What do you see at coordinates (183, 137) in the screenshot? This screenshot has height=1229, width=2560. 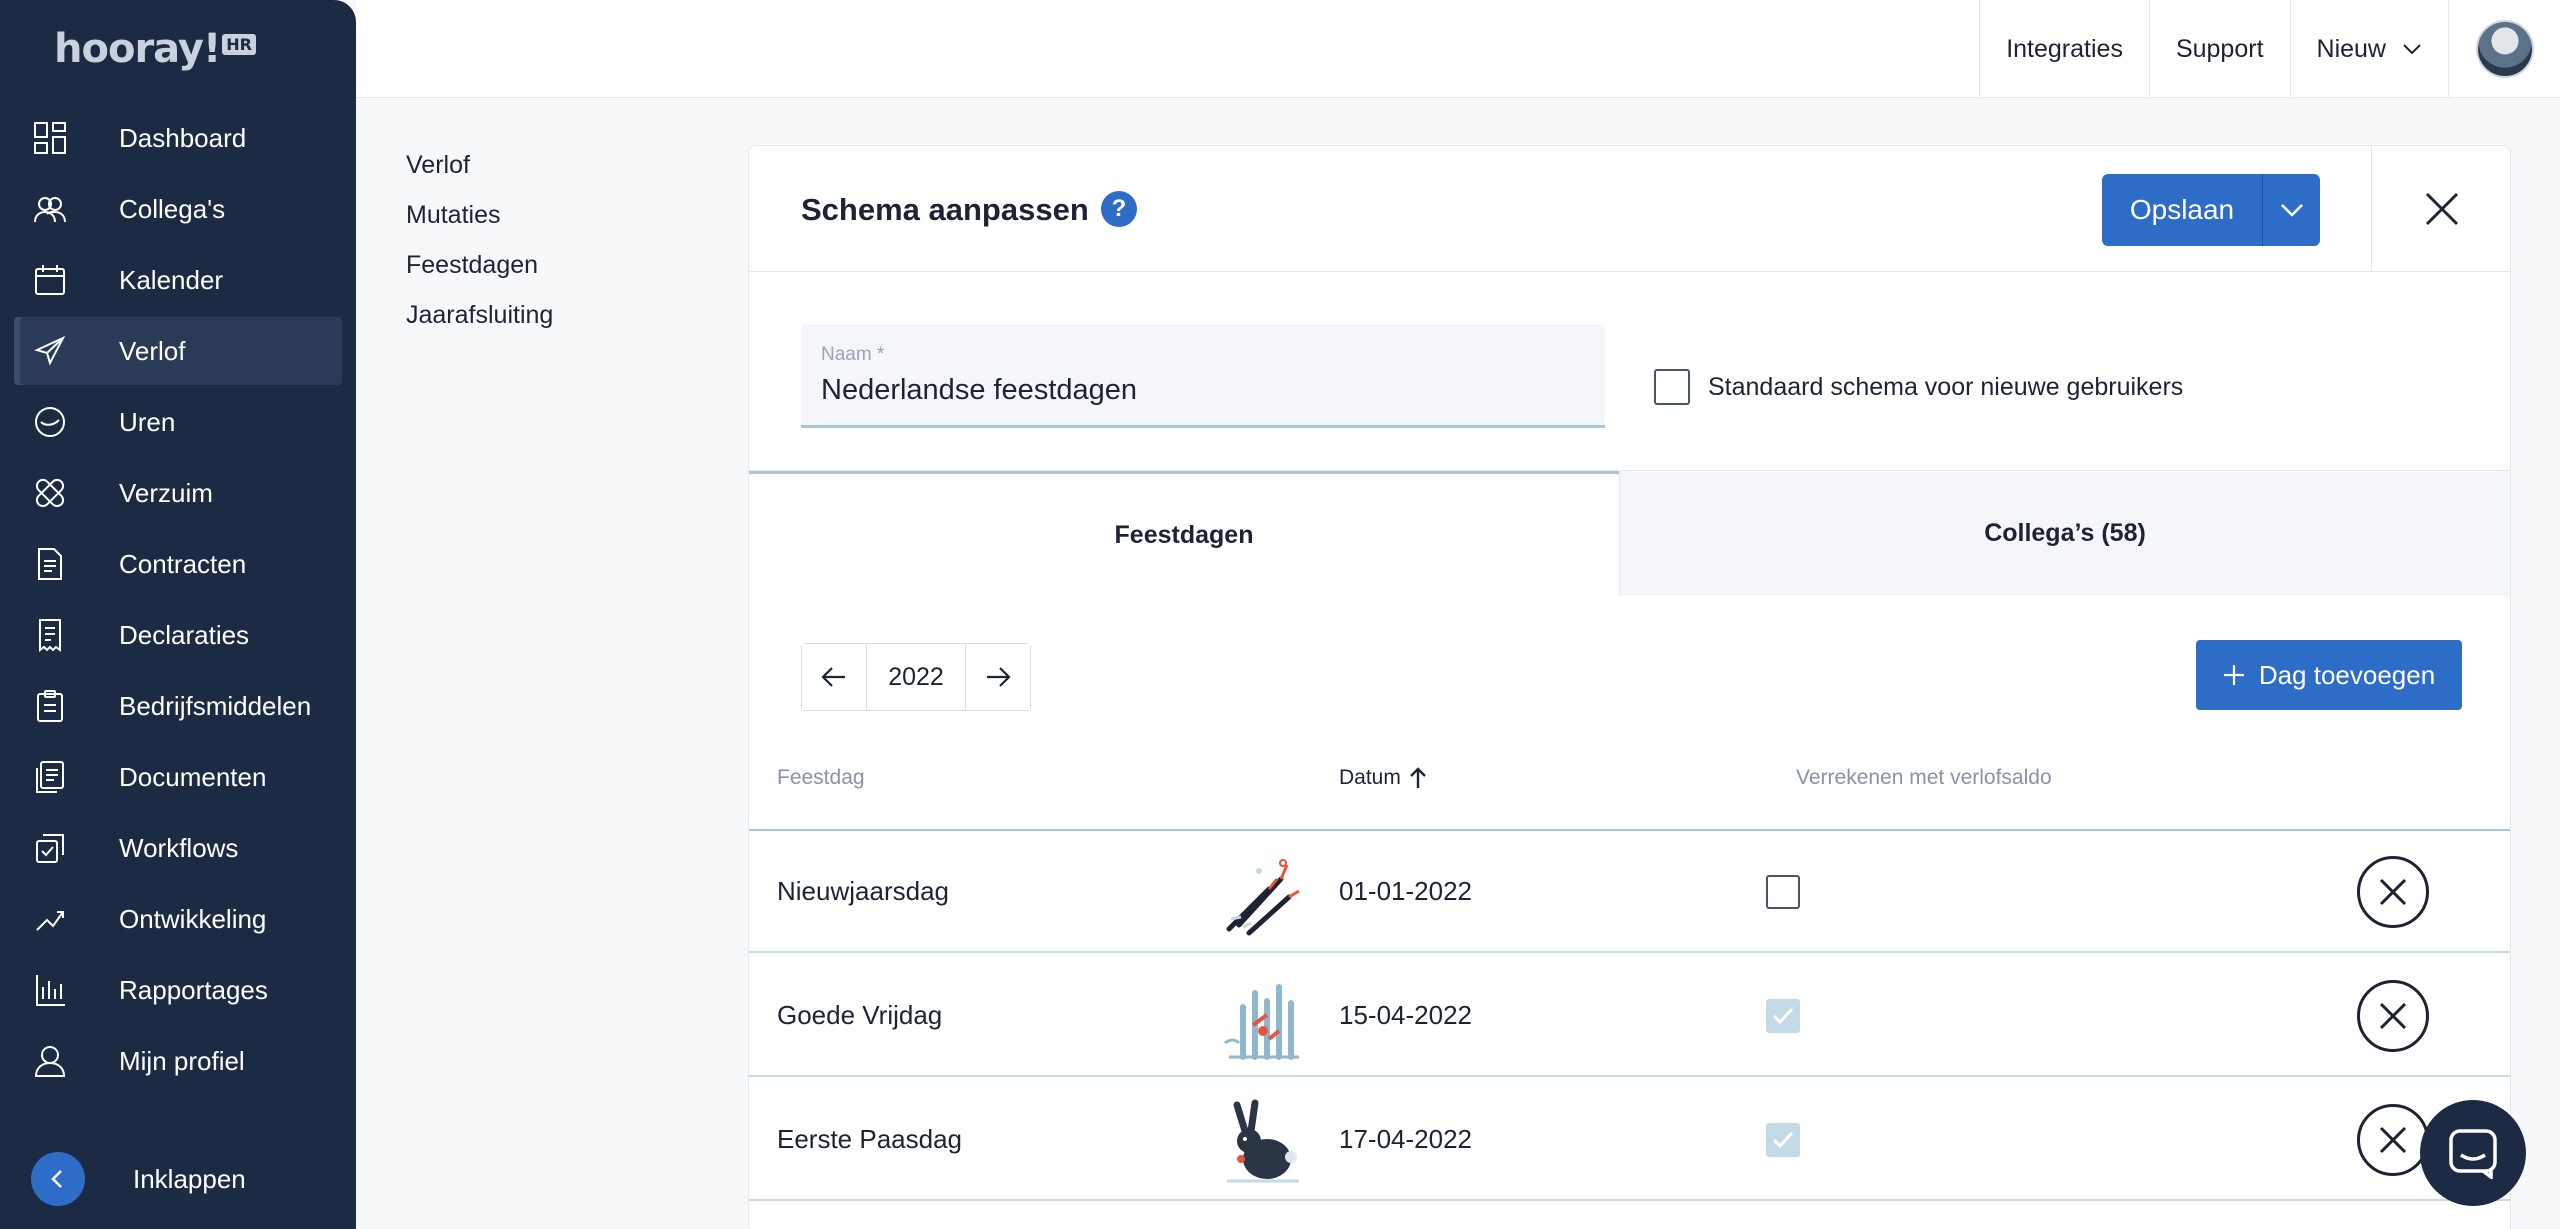 I see `sidebar-item-label: Dashboard` at bounding box center [183, 137].